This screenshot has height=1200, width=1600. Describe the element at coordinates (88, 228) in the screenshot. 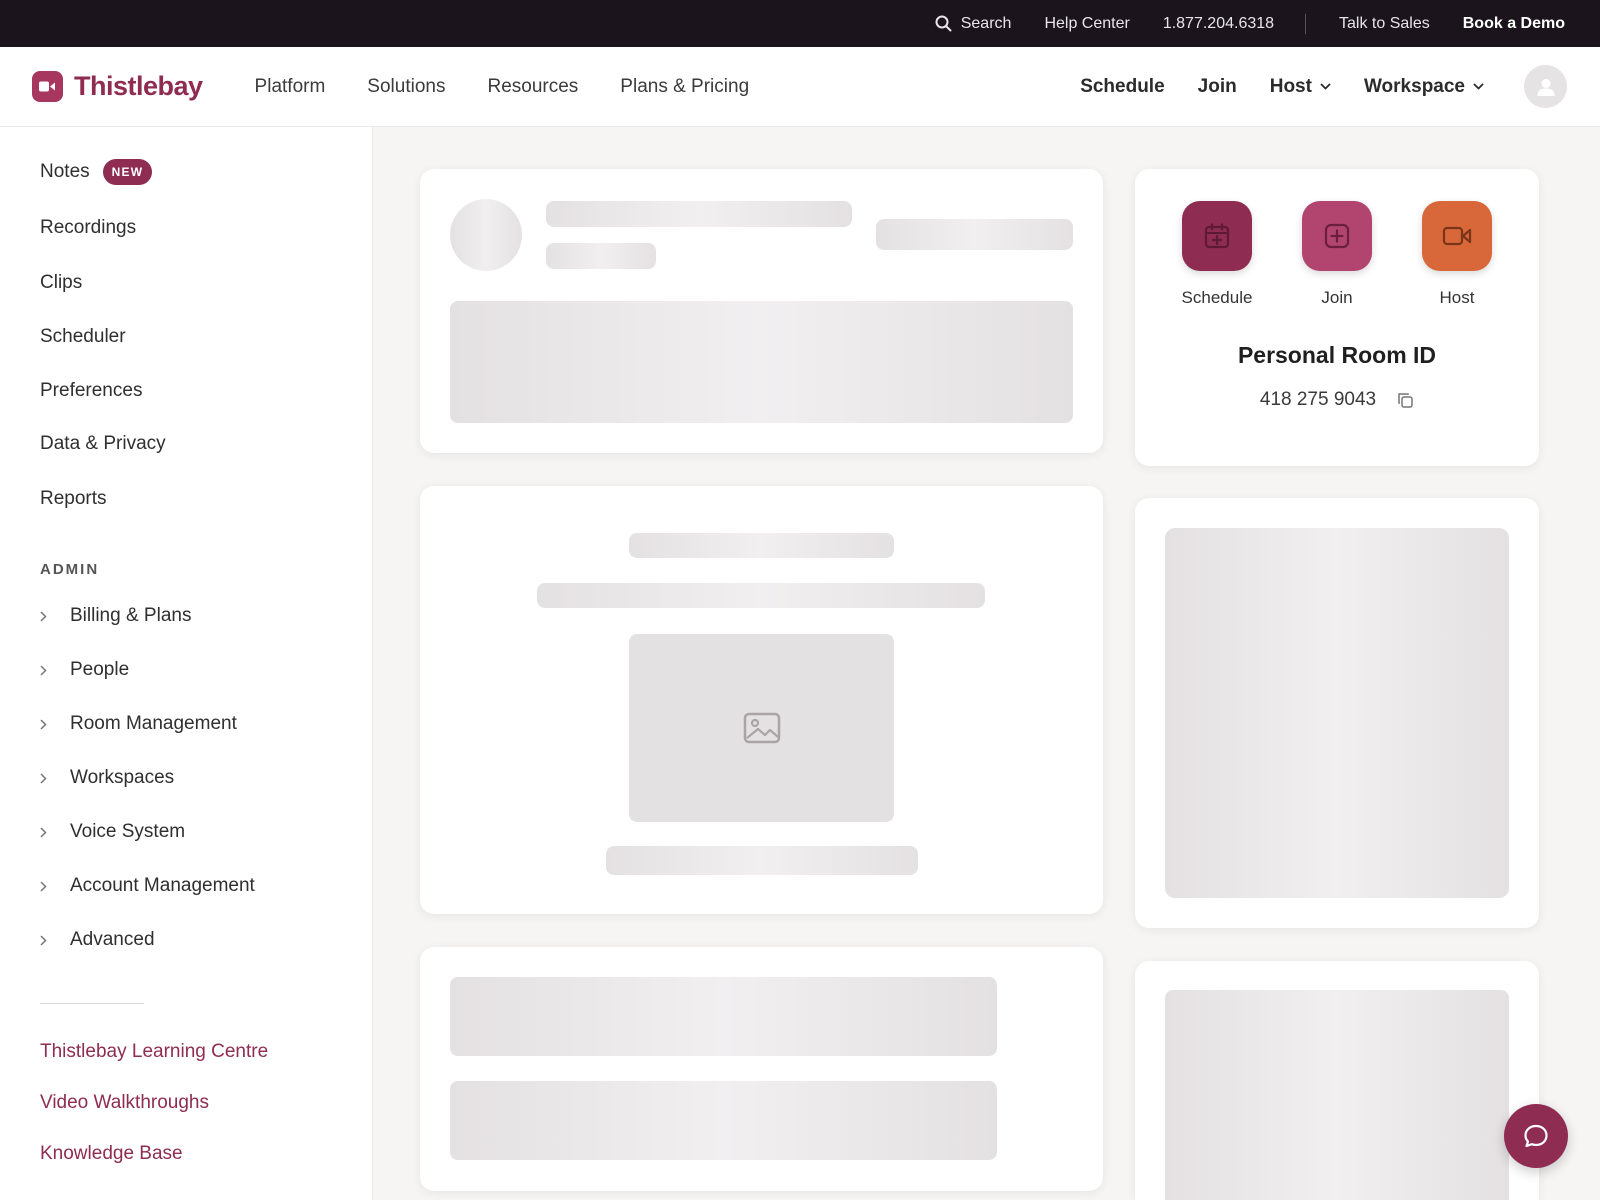

I see `sidebar-item-recordings: Recordings` at that location.